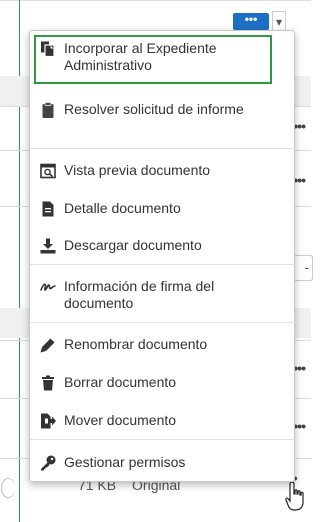 This screenshot has height=522, width=320. I want to click on menu-item-label: Gestionar permisos, so click(125, 462).